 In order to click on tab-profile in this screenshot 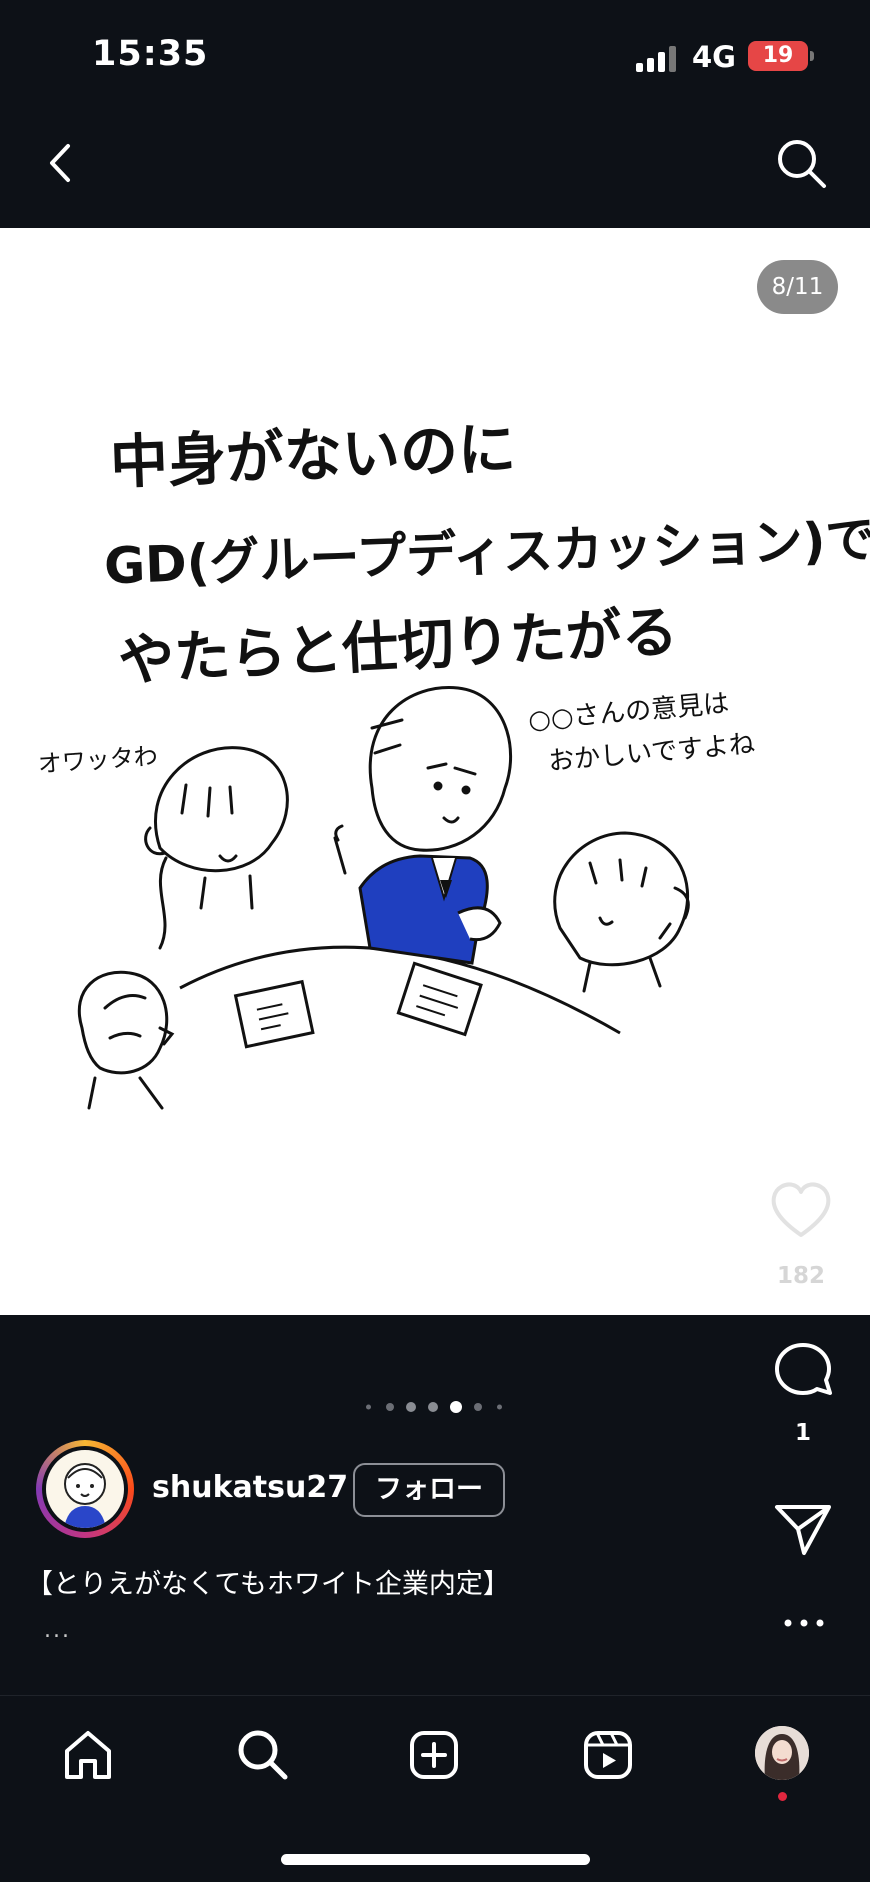, I will do `click(782, 1753)`.